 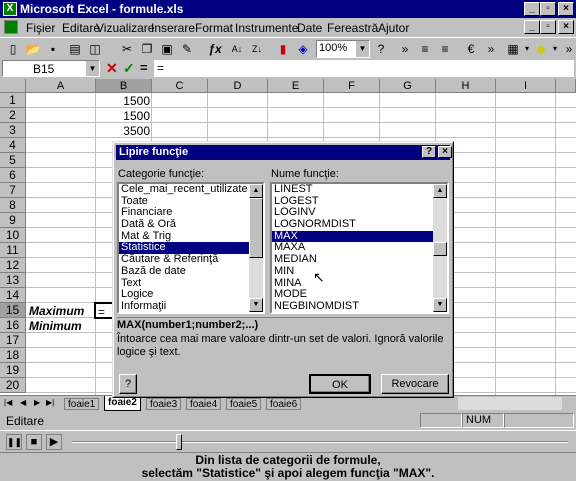 I want to click on category-scrollbar: ▲ ▼, so click(x=256, y=248).